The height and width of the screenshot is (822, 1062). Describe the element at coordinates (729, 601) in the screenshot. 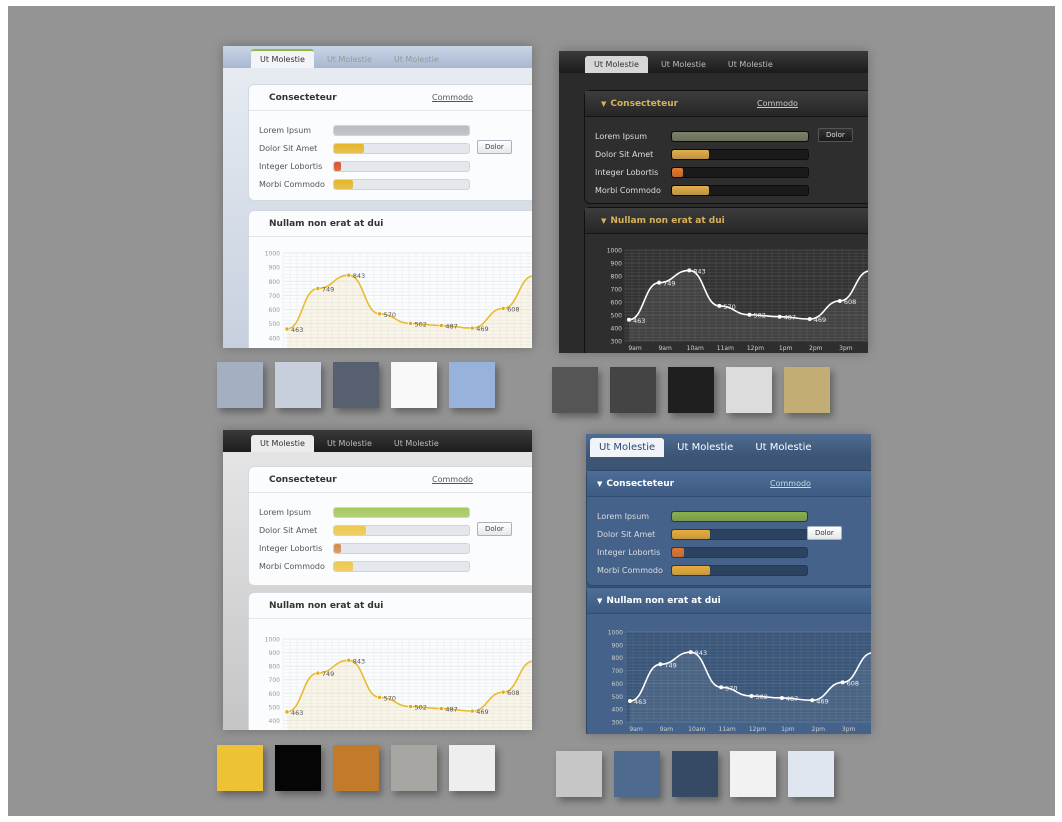

I see `chart-card-header: ▼ Nullam non erat at dui` at that location.